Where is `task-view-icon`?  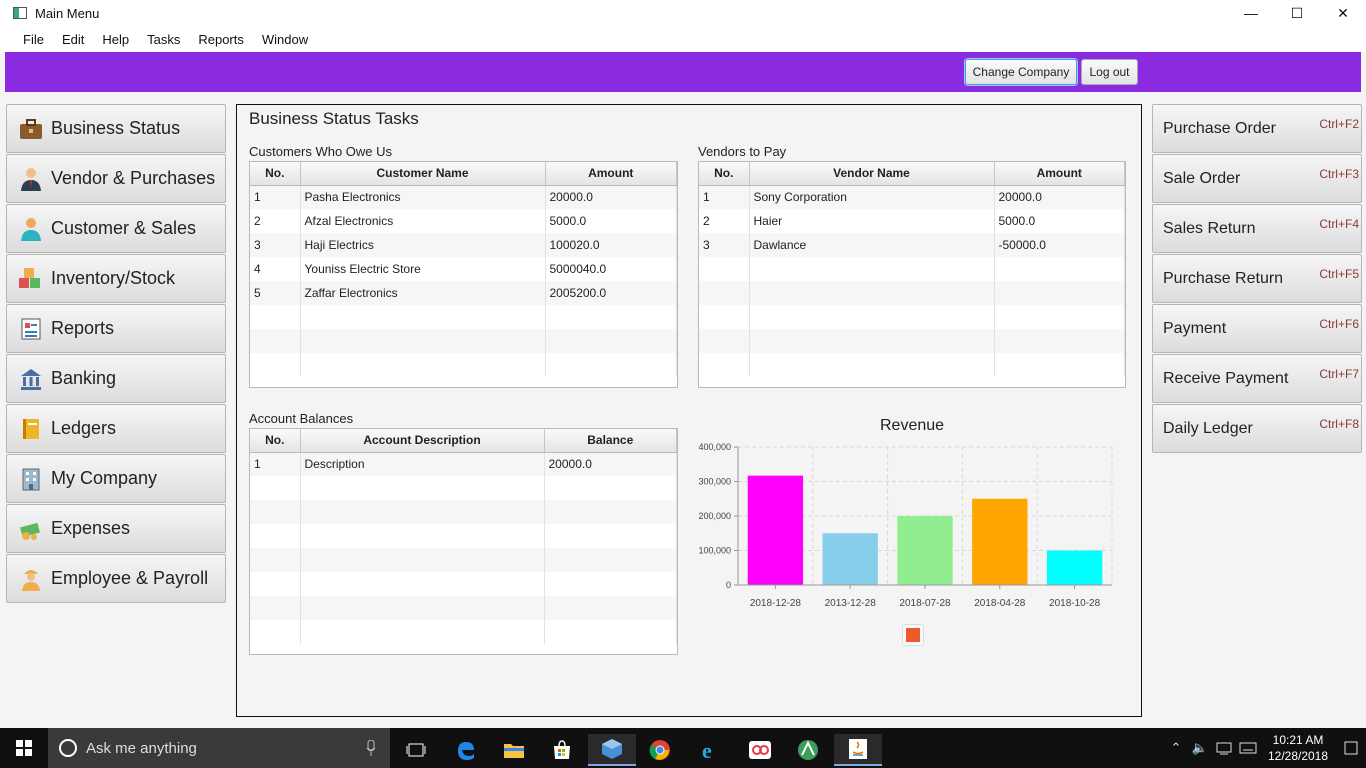 task-view-icon is located at coordinates (416, 750).